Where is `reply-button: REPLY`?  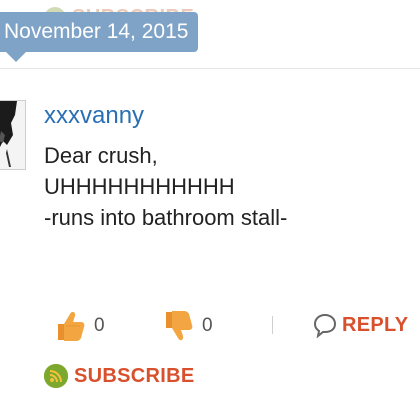
reply-button: REPLY is located at coordinates (360, 325).